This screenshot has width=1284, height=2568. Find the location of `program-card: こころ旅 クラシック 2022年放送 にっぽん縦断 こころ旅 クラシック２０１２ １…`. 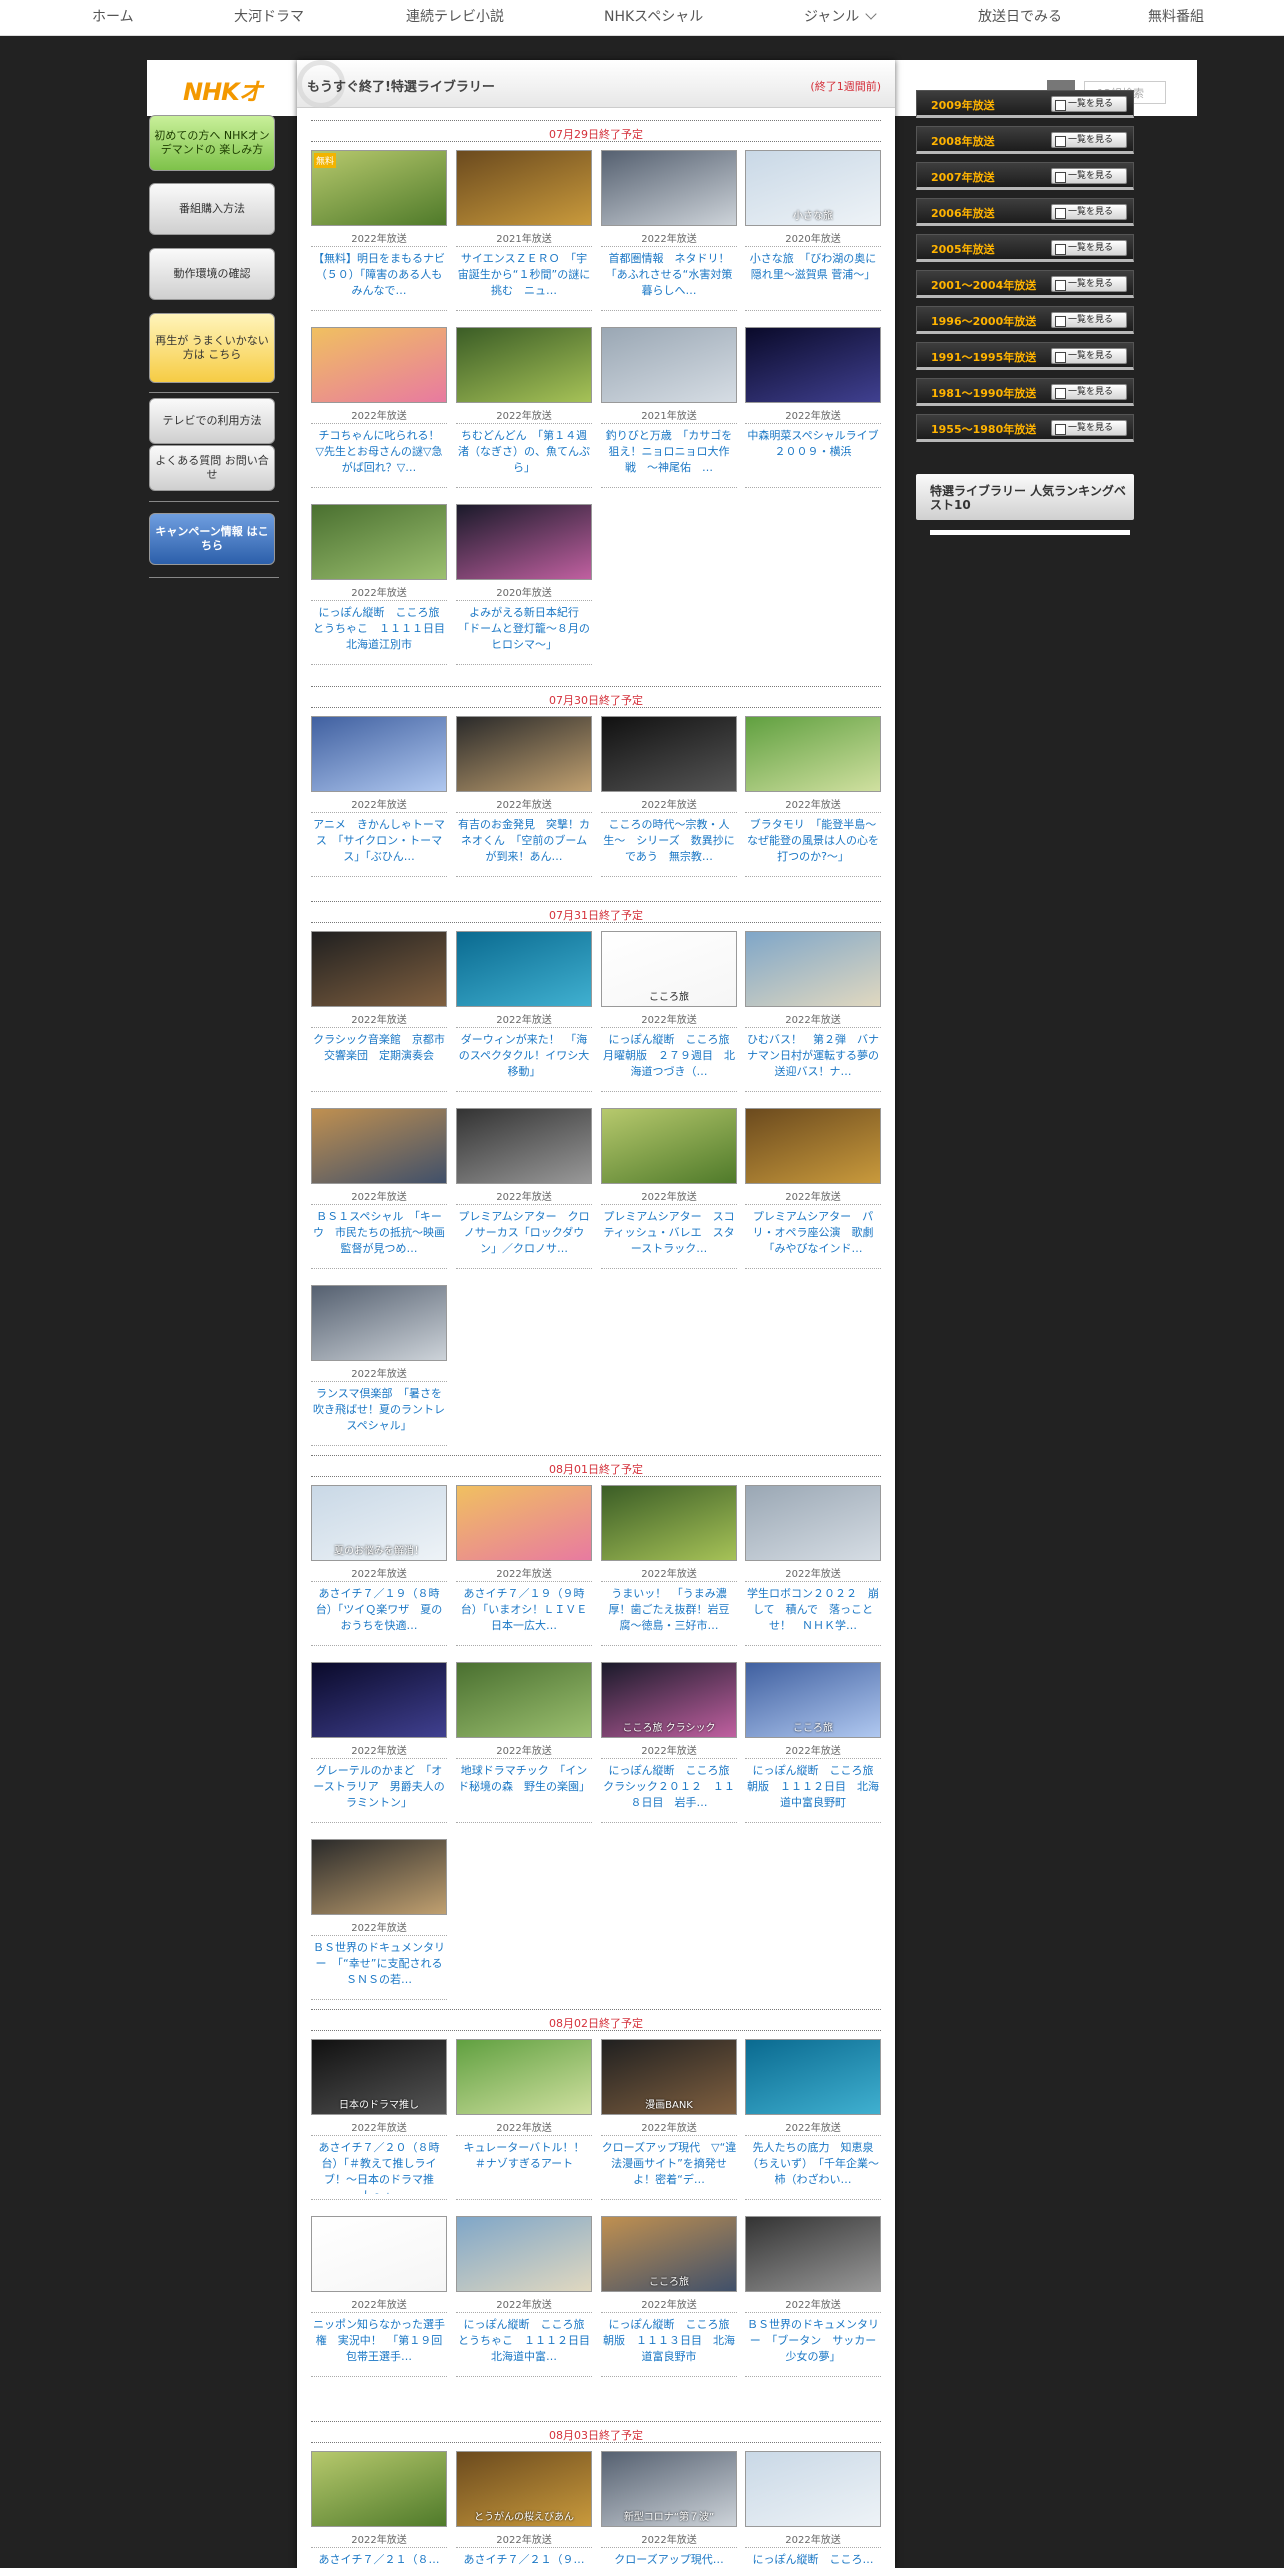

program-card: こころ旅 クラシック 2022年放送 にっぽん縦断 こころ旅 クラシック２０１２ １… is located at coordinates (669, 1748).